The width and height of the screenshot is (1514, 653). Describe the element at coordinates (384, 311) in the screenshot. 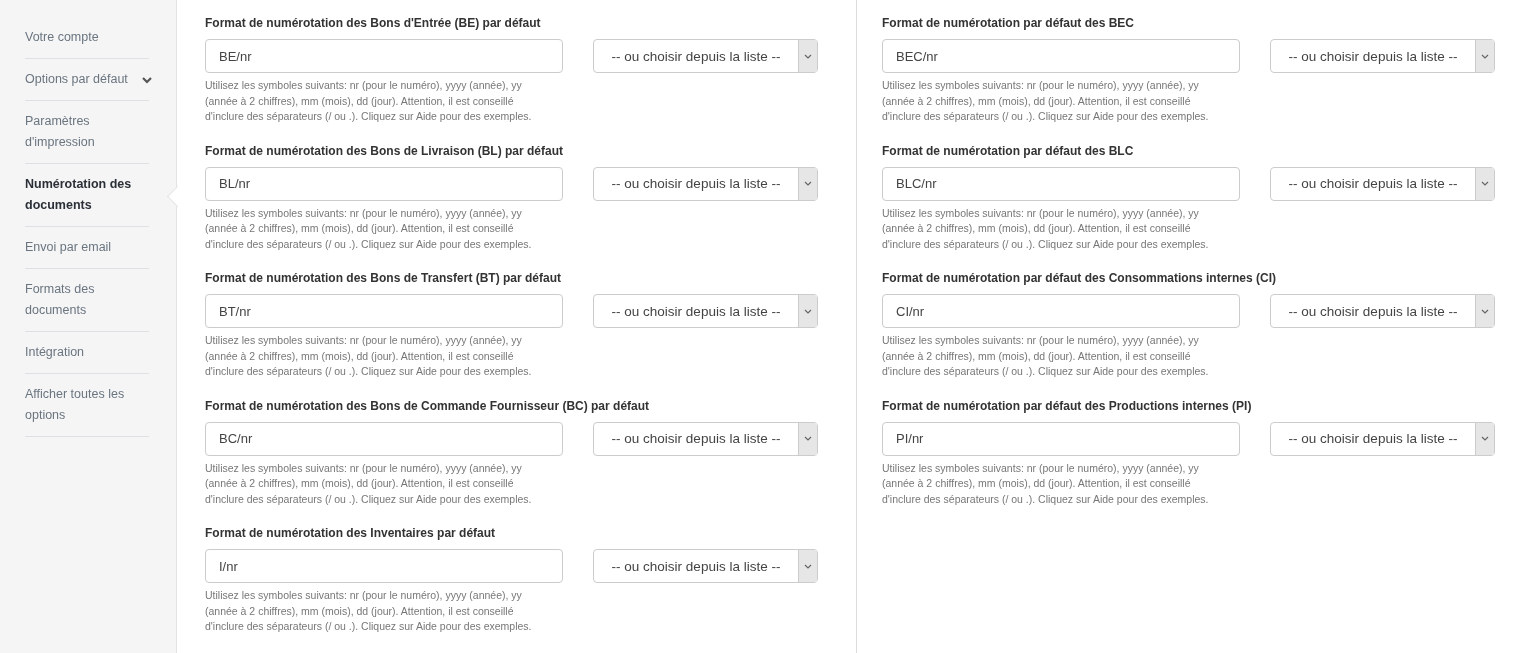

I see `format-input: BT/nr` at that location.